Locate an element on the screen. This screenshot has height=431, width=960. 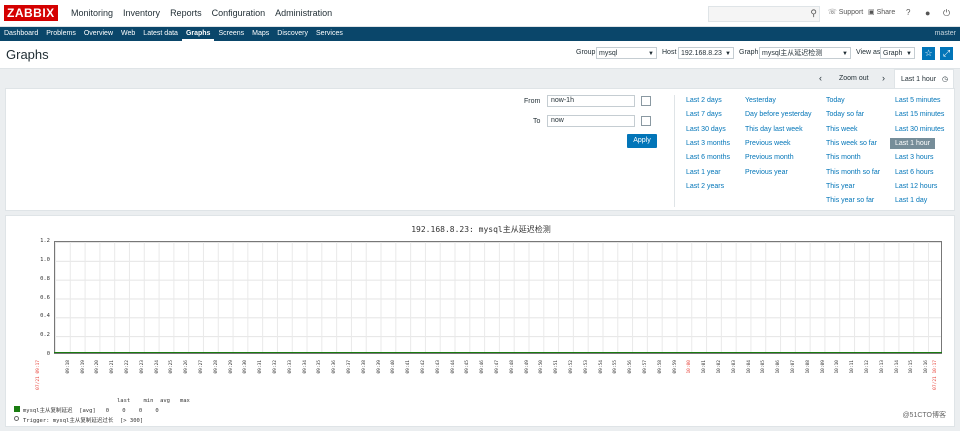
range-last-1-day: Last 1 day is located at coordinates (911, 200).